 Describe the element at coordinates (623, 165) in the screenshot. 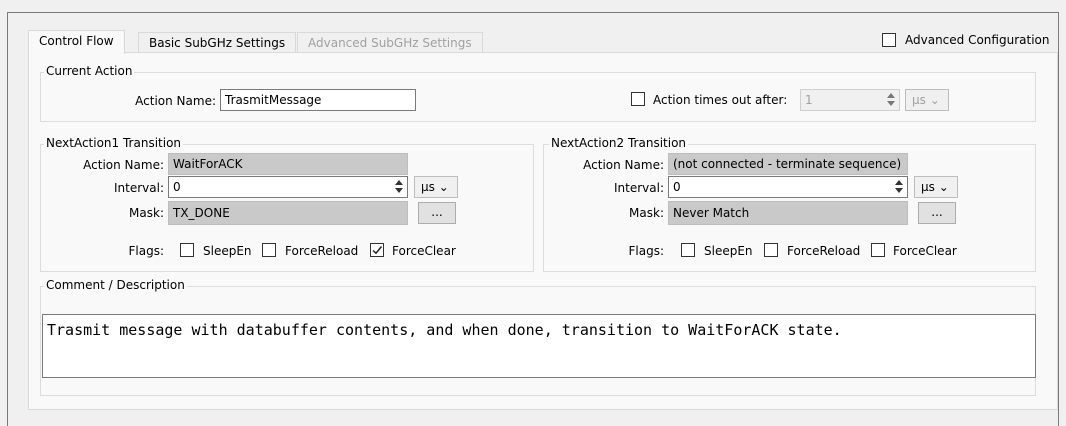

I see `next-action-2-name-label: Action Name:` at that location.